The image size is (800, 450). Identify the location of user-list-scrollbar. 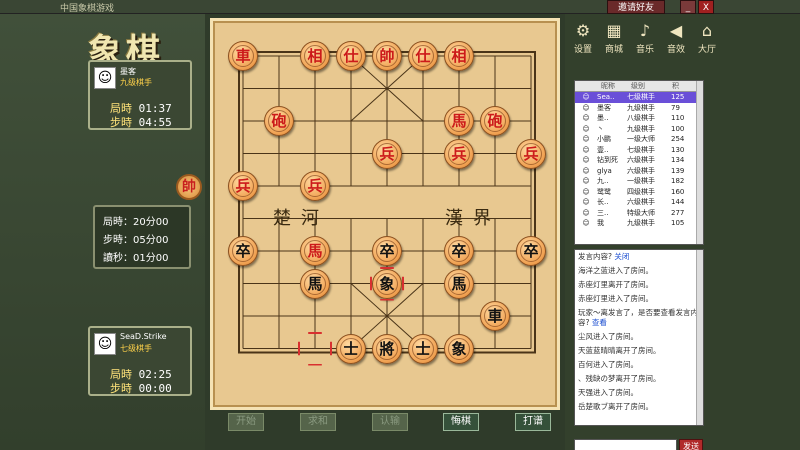
(699, 162).